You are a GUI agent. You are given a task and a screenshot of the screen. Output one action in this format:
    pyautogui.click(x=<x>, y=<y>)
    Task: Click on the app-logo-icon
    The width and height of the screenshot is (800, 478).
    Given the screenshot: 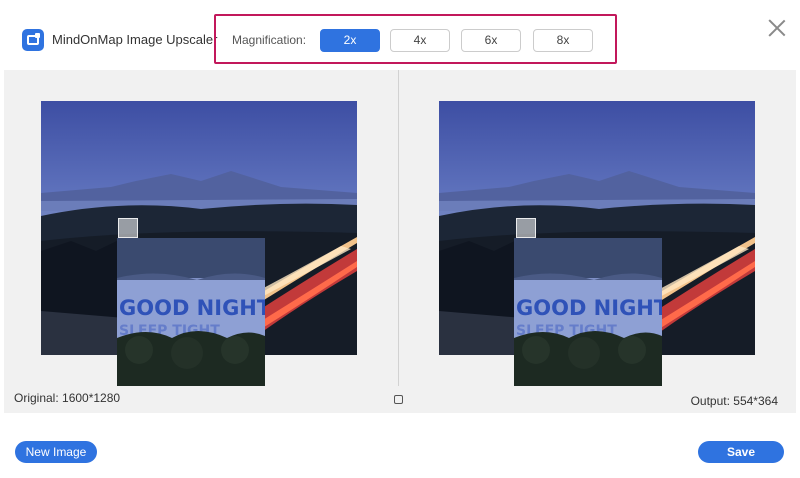 What is the action you would take?
    pyautogui.click(x=33, y=40)
    